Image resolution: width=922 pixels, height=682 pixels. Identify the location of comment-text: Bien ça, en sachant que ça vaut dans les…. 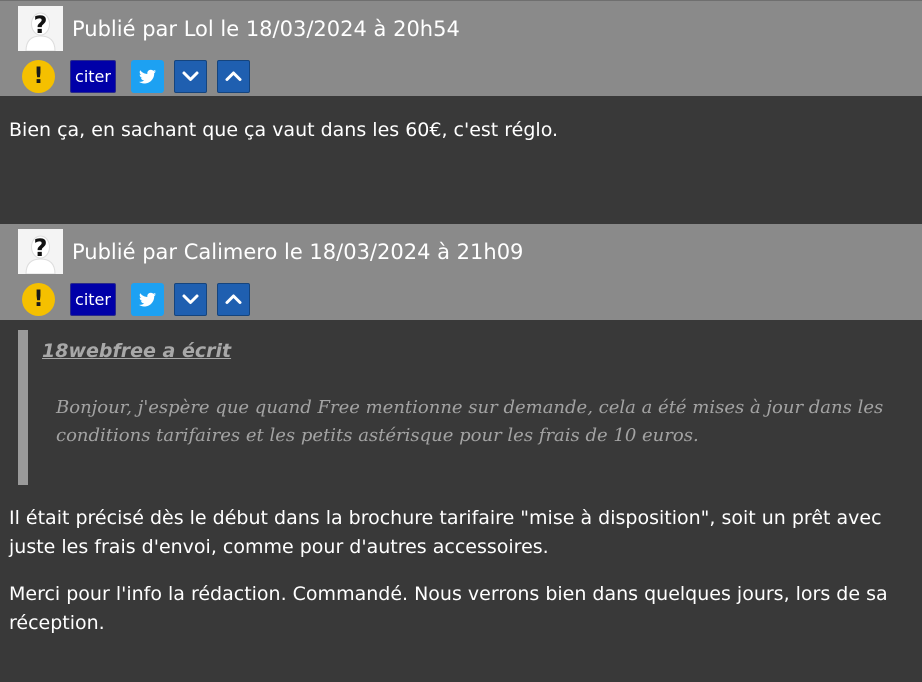
(284, 130).